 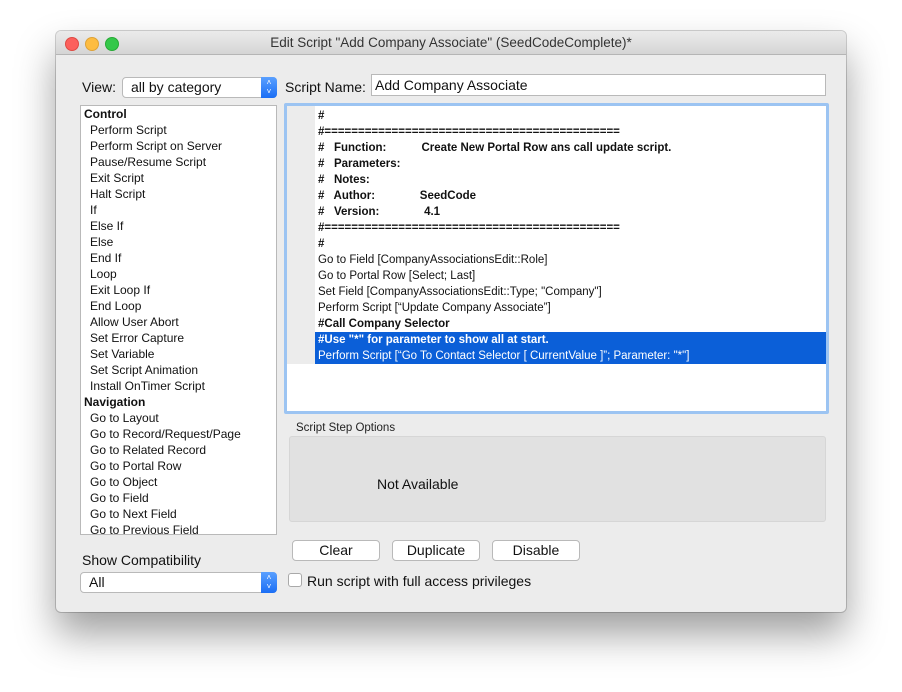 I want to click on view-popup: all by category ˄ ˅, so click(x=199, y=87).